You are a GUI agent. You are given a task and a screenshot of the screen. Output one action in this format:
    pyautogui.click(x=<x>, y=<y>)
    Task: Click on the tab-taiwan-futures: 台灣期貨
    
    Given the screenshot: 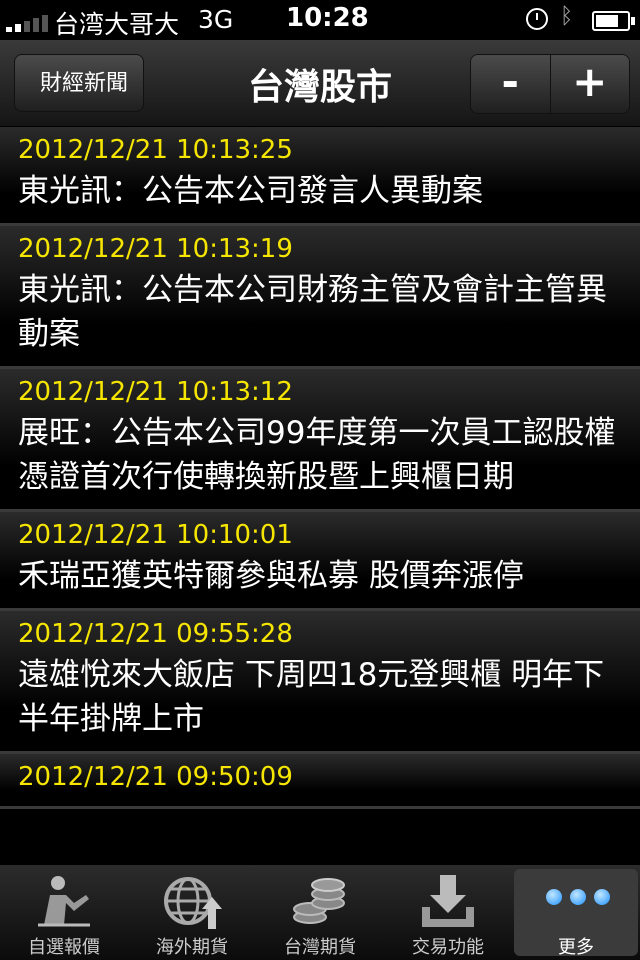 What is the action you would take?
    pyautogui.click(x=320, y=912)
    